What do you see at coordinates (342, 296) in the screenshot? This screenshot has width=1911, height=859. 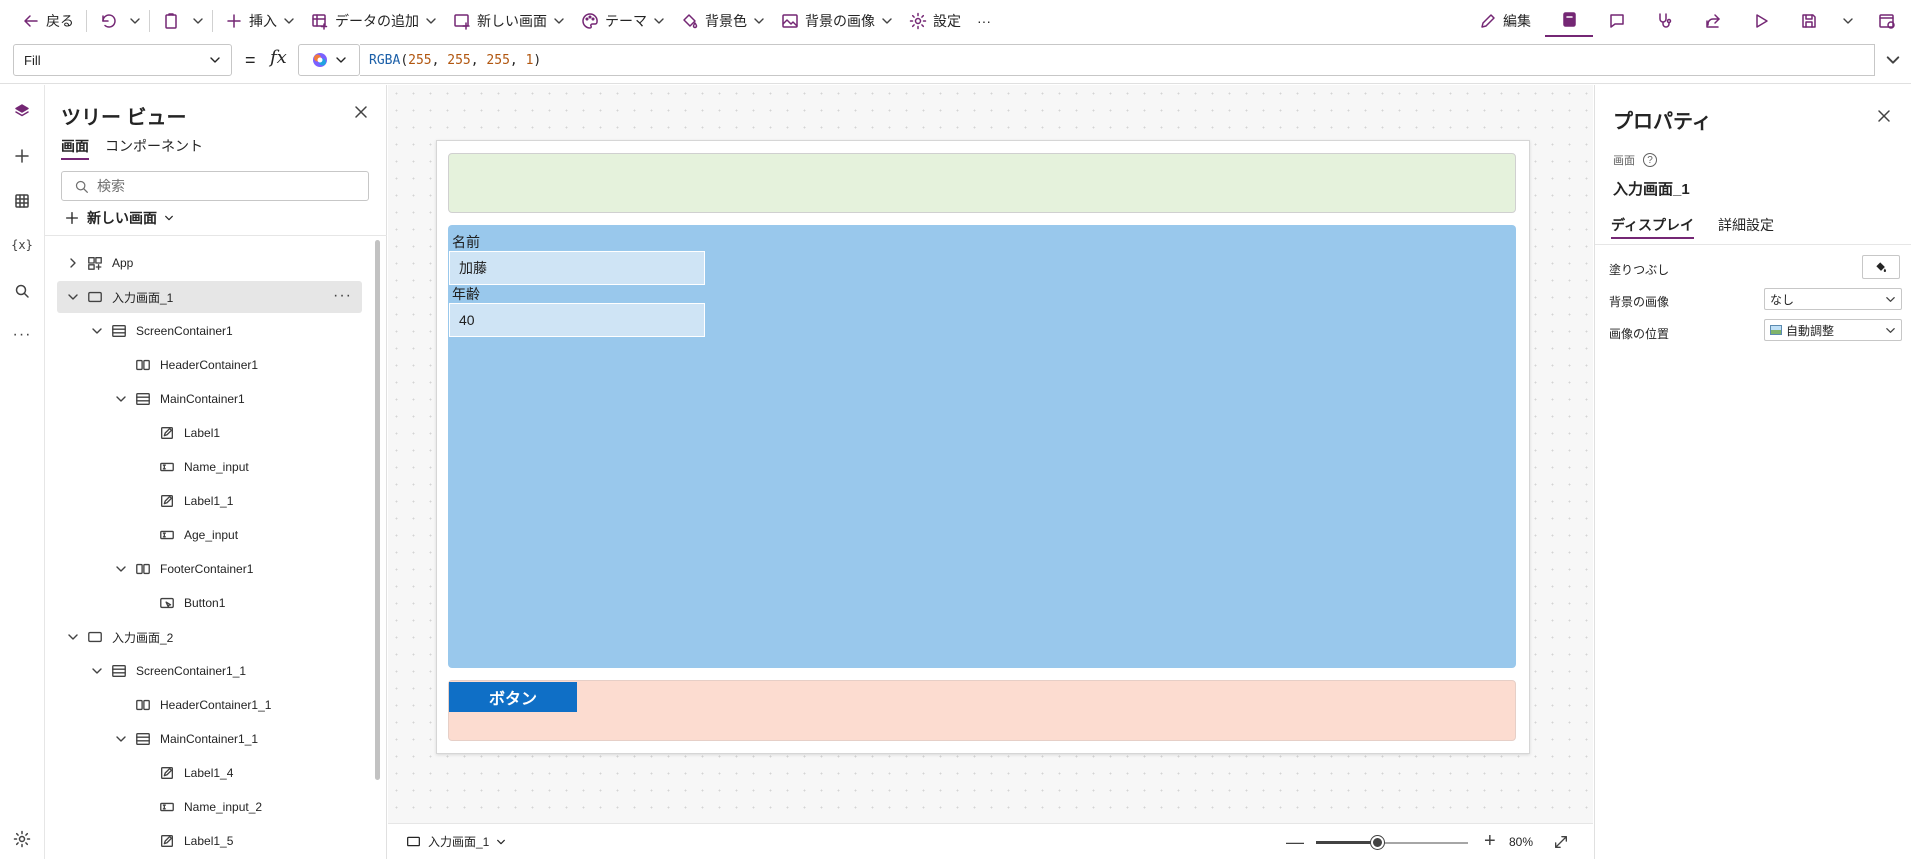 I see `more-options-icon: ···` at bounding box center [342, 296].